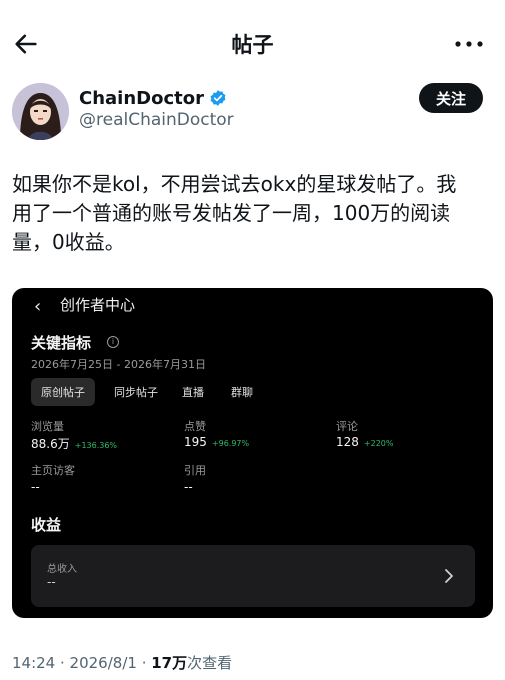  What do you see at coordinates (113, 342) in the screenshot?
I see `info-icon: i` at bounding box center [113, 342].